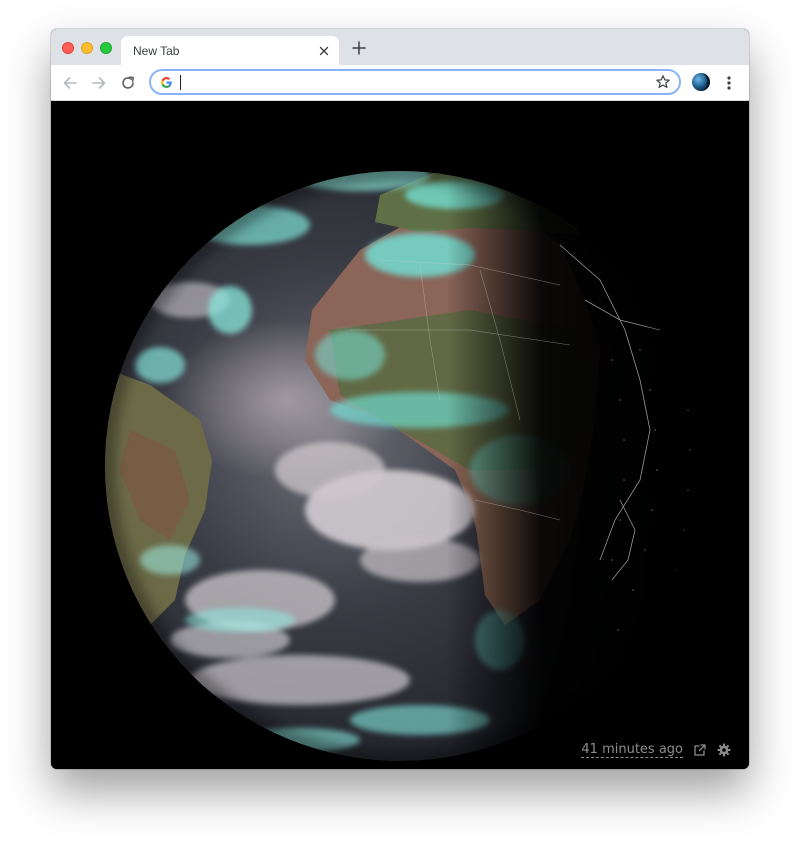 The height and width of the screenshot is (842, 800). I want to click on browser-toolbar, so click(400, 83).